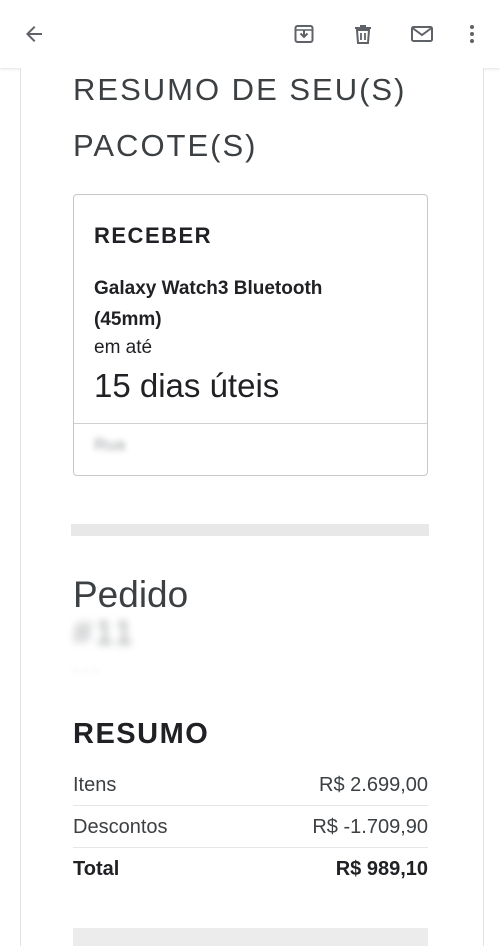 The height and width of the screenshot is (946, 500). I want to click on package-summary-title-line1: RESUMO DE SEU(S), so click(240, 89).